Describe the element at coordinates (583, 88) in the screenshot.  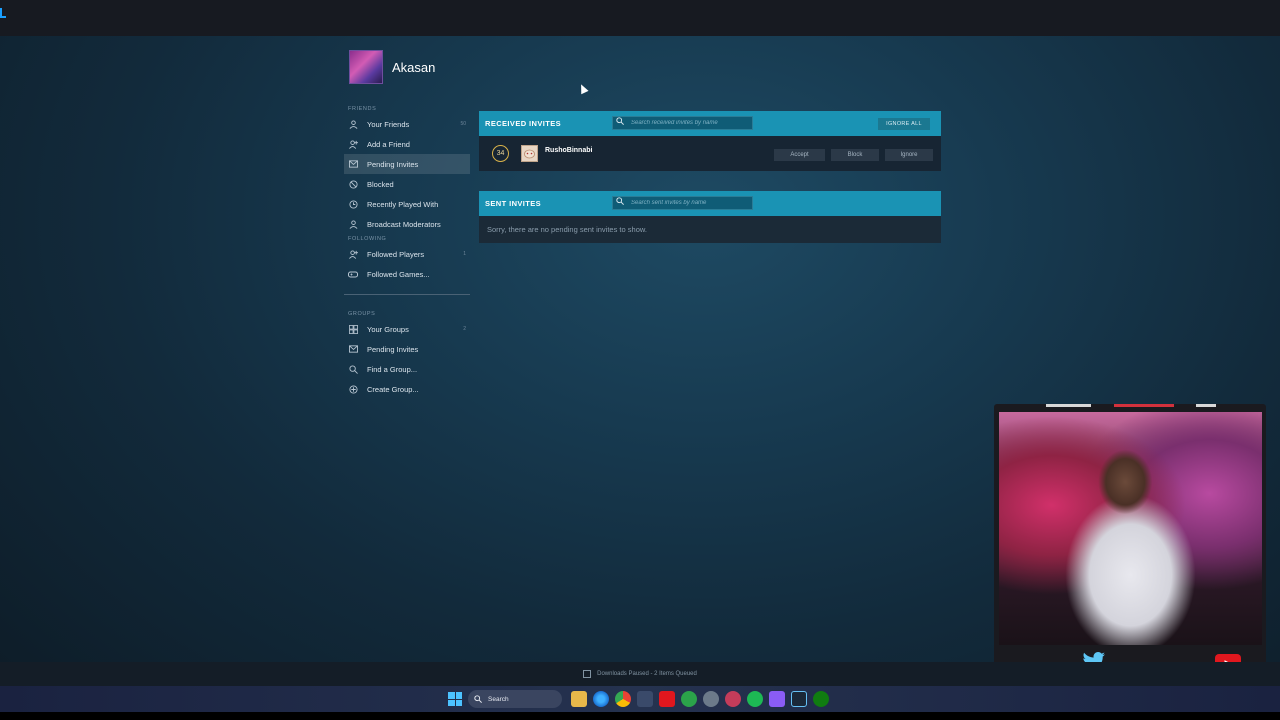
I see `mouse-cursor-icon` at that location.